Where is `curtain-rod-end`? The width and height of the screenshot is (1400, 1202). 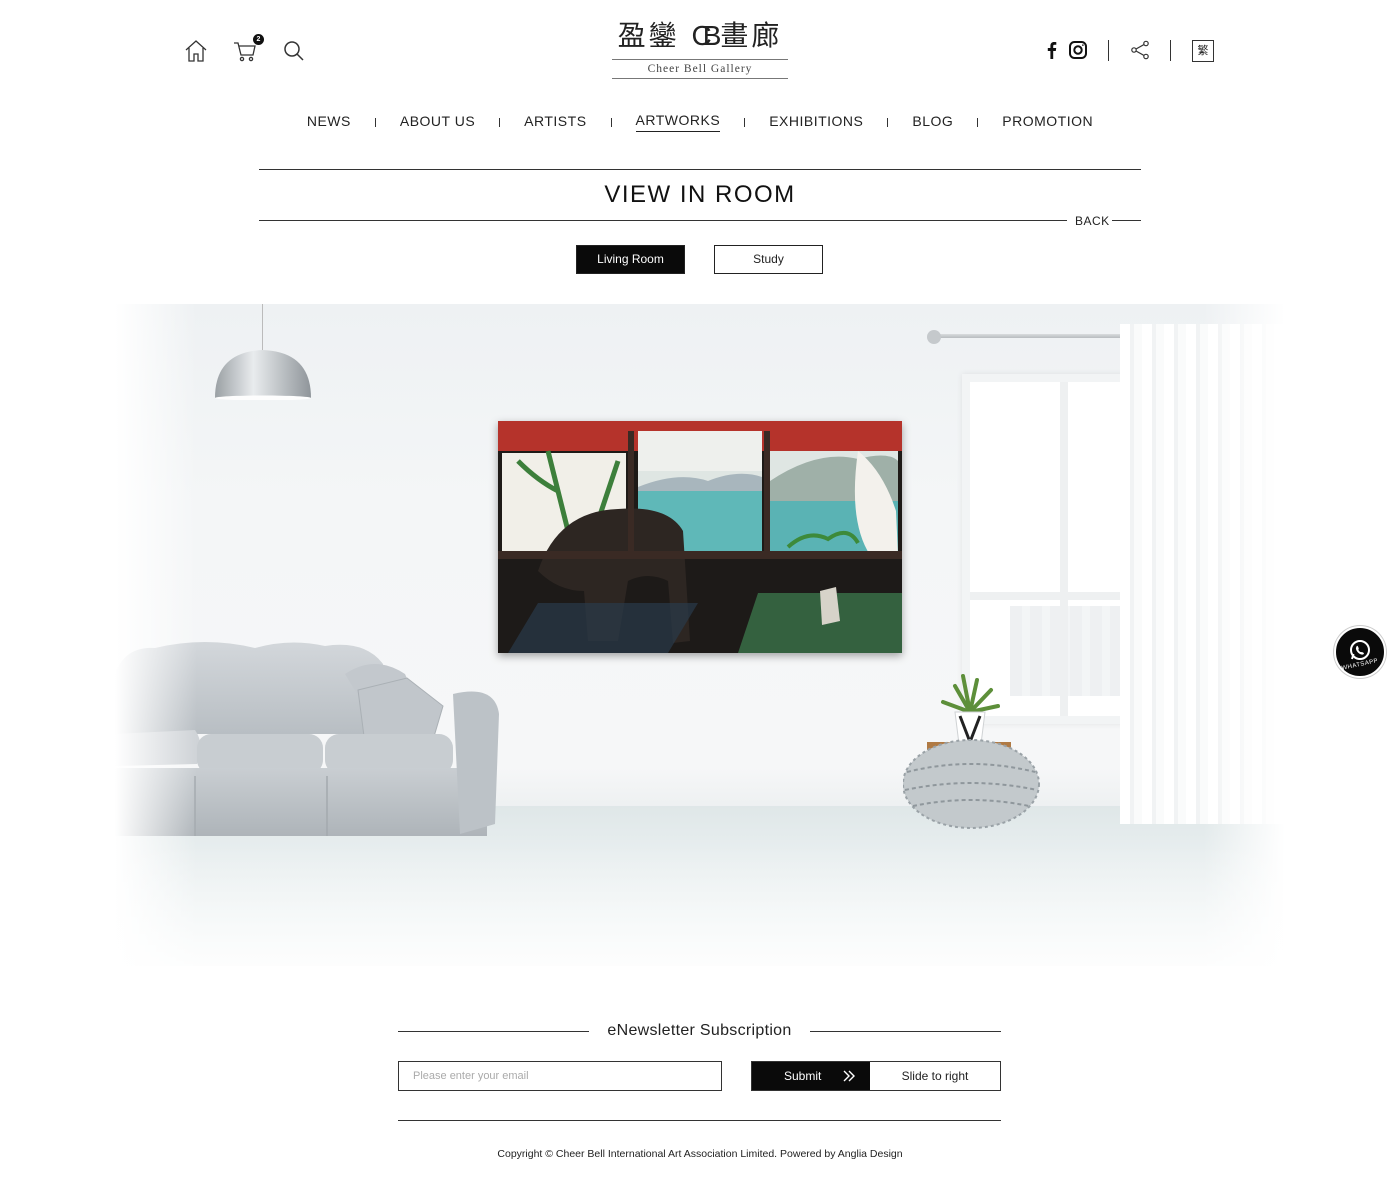
curtain-rod-end is located at coordinates (934, 337).